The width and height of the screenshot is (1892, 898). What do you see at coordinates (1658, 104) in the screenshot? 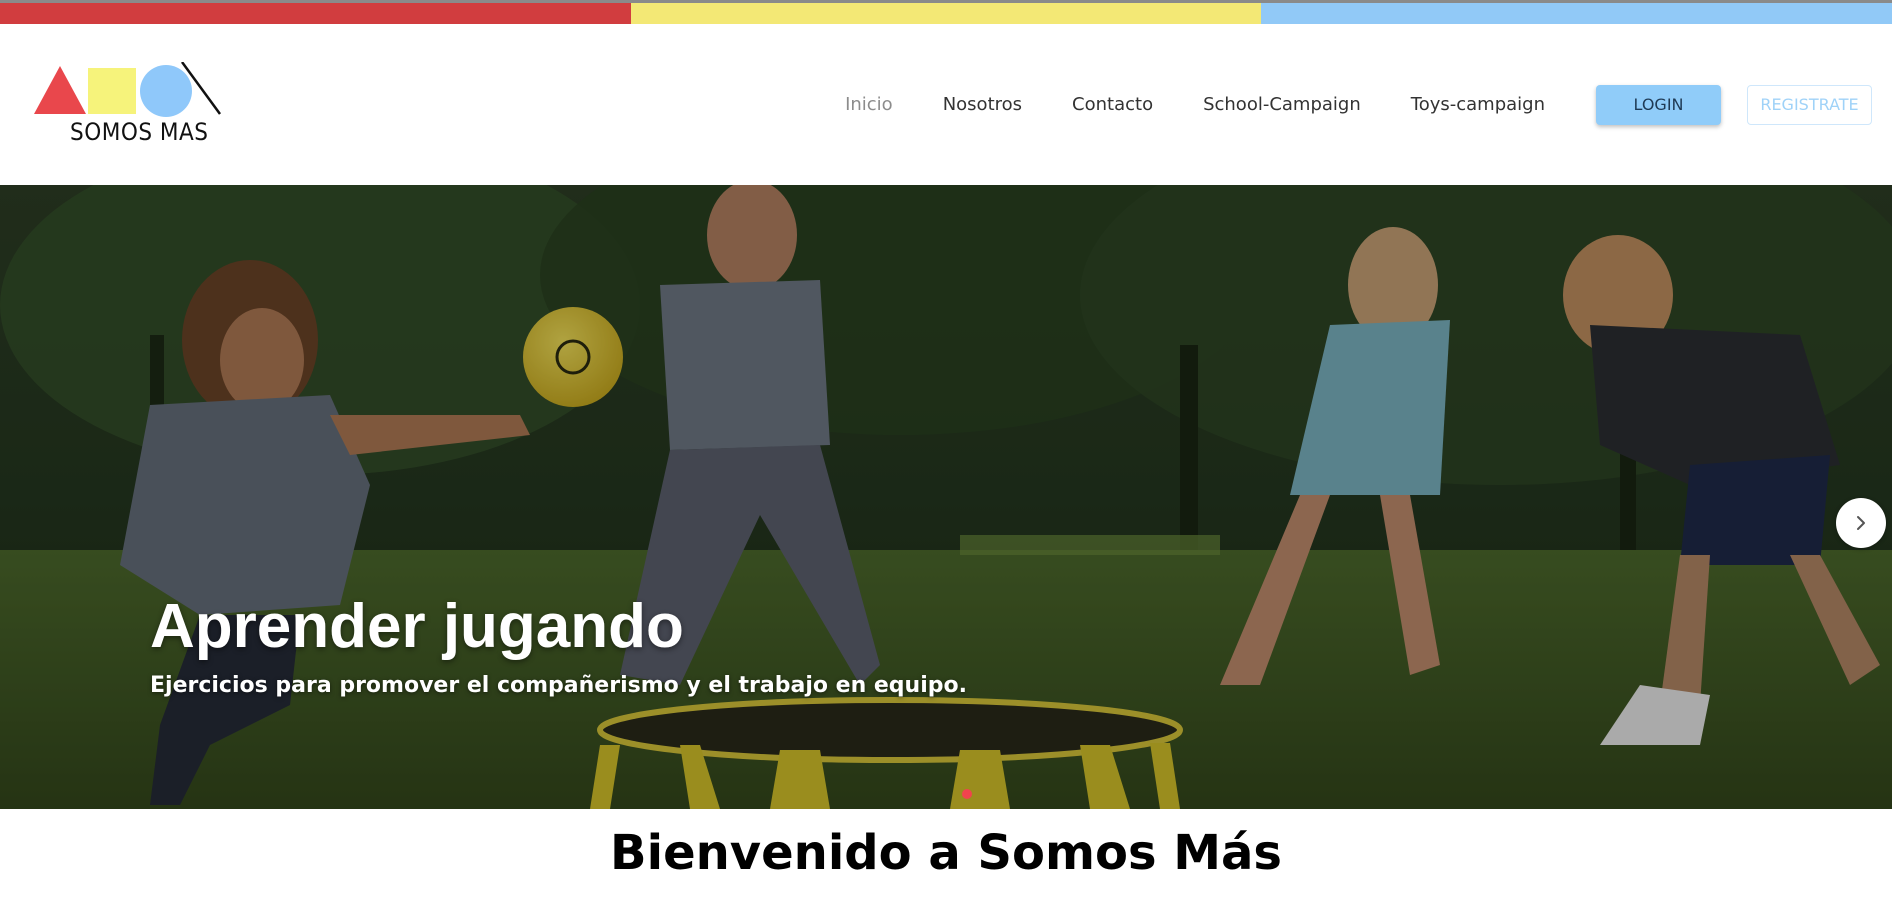
I see `login-button: LOGIN` at bounding box center [1658, 104].